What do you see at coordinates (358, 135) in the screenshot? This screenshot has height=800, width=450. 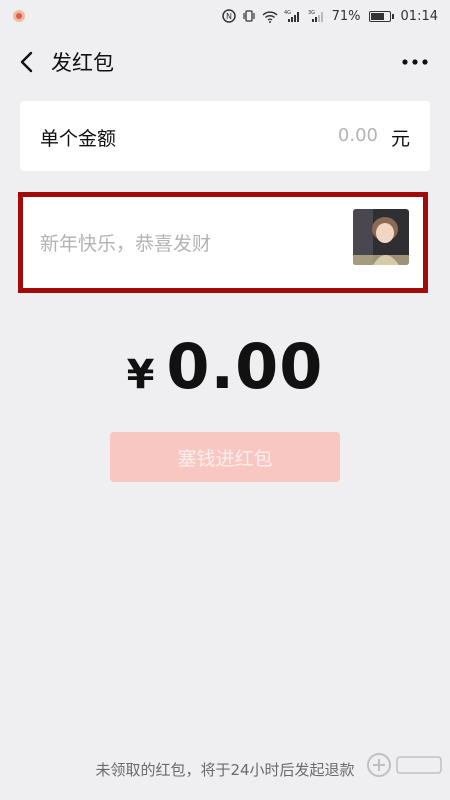 I see `amount-input: 0.00` at bounding box center [358, 135].